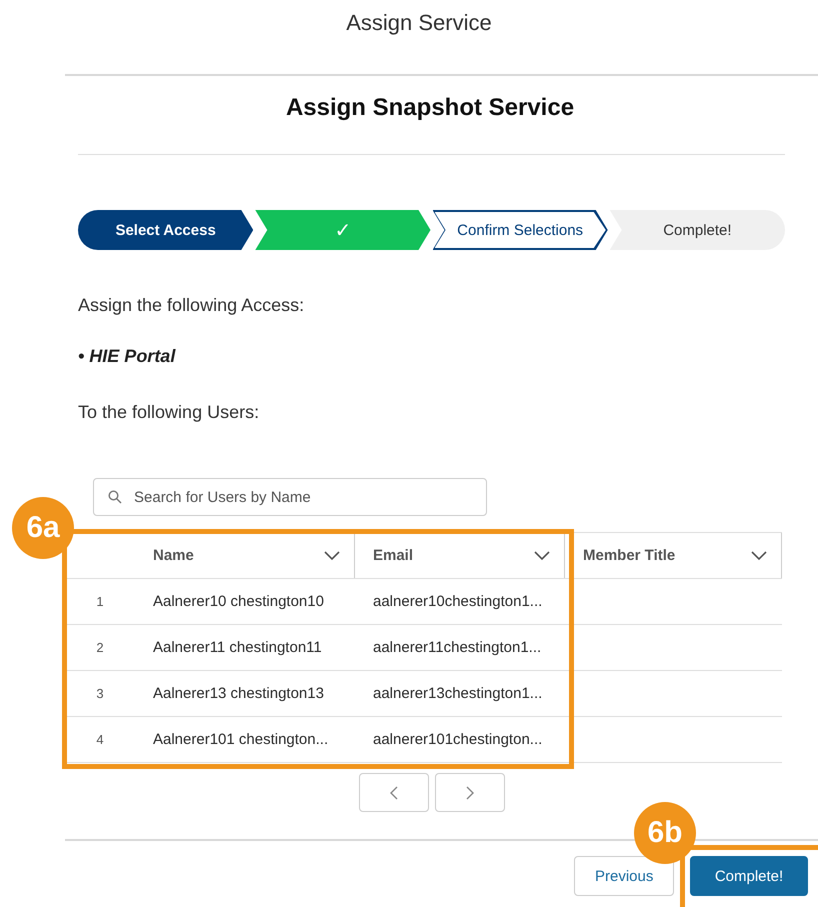 This screenshot has width=818, height=907. What do you see at coordinates (665, 833) in the screenshot?
I see `callout-badge: 6b` at bounding box center [665, 833].